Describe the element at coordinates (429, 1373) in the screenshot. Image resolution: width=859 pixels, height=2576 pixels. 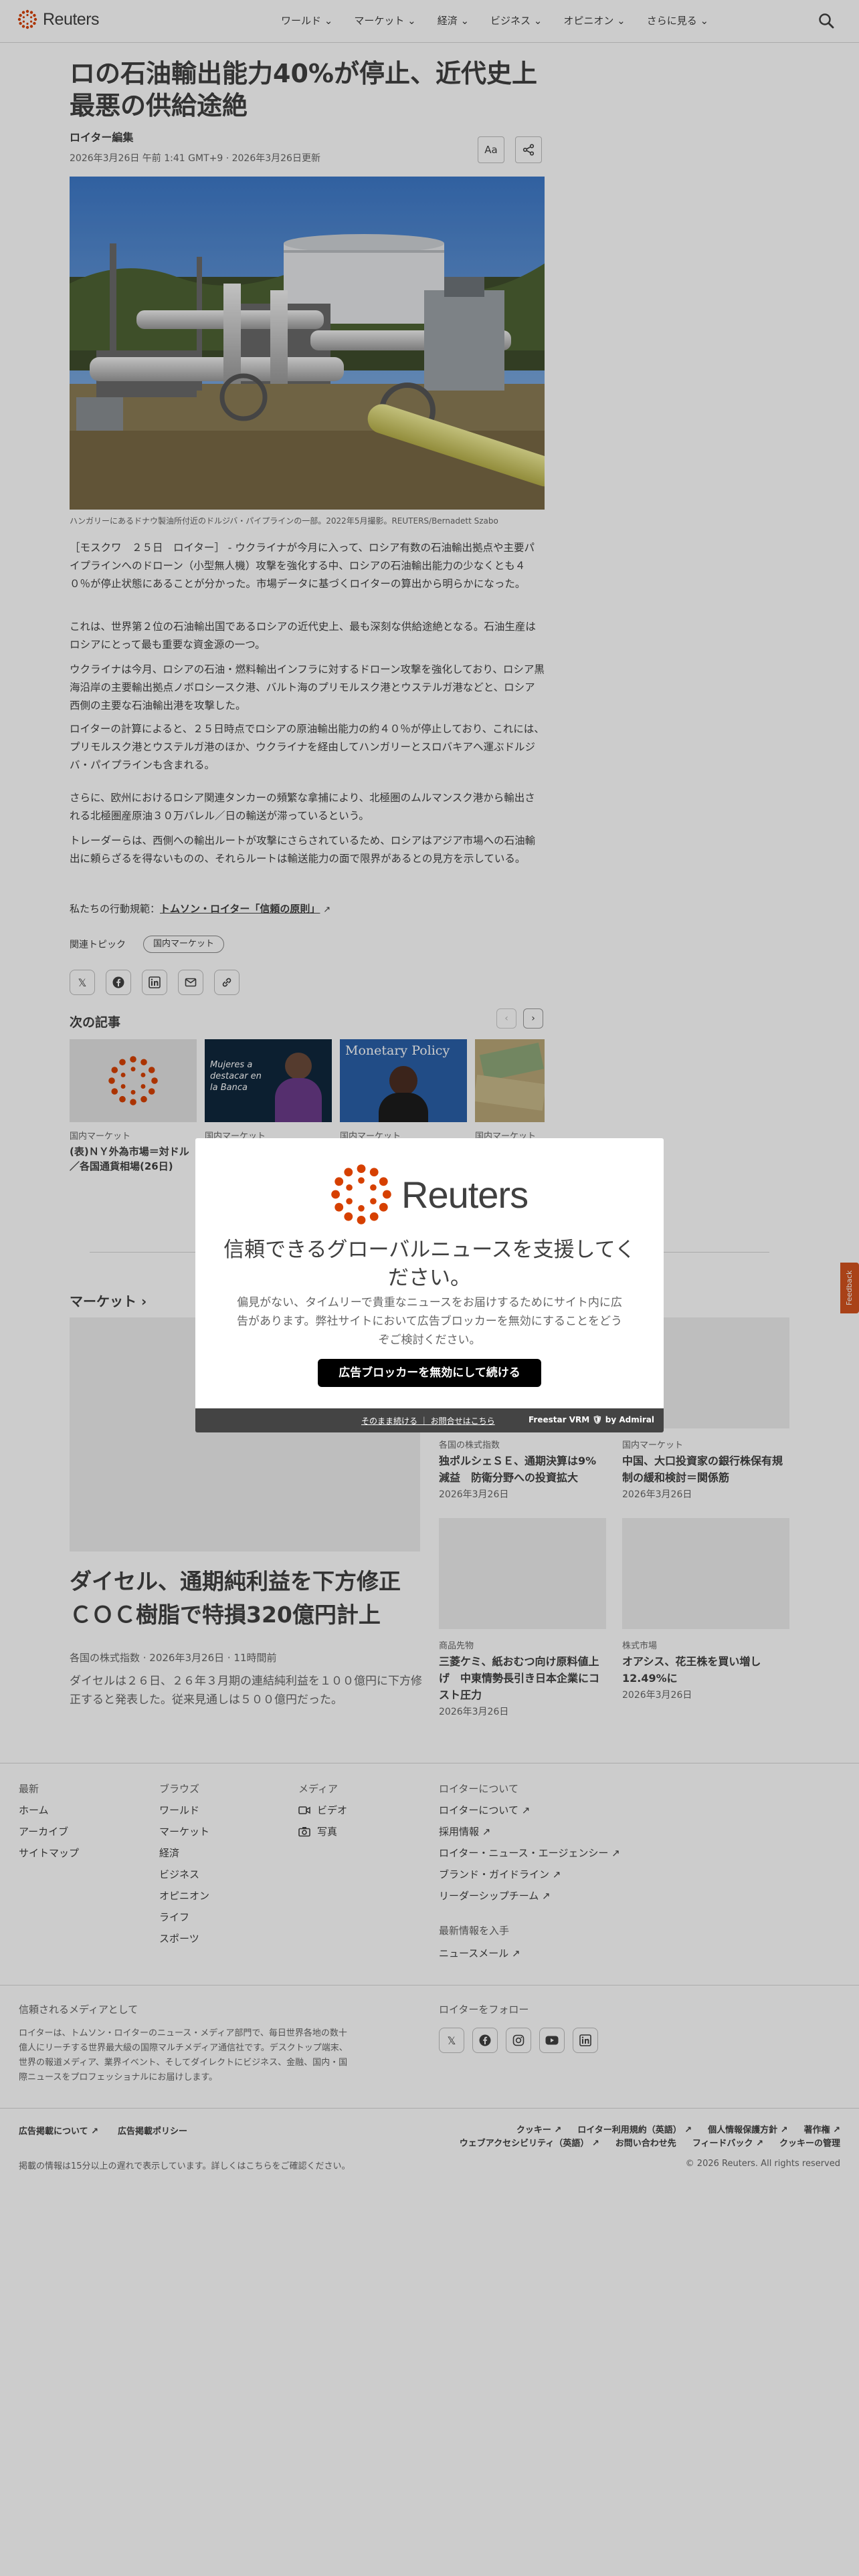
I see `disable-adblock-button: 広告ブロッカーを無効にして続ける` at that location.